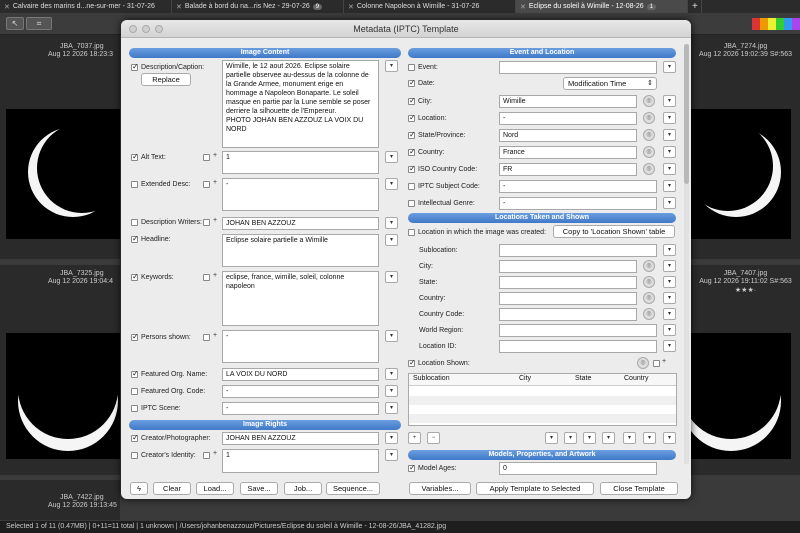 Image resolution: width=800 pixels, height=533 pixels. I want to click on persons-append-checkbox, so click(206, 337).